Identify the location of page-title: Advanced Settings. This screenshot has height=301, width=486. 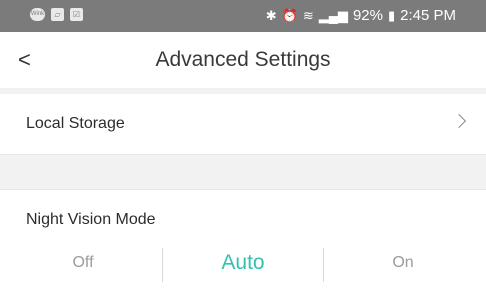
(243, 59).